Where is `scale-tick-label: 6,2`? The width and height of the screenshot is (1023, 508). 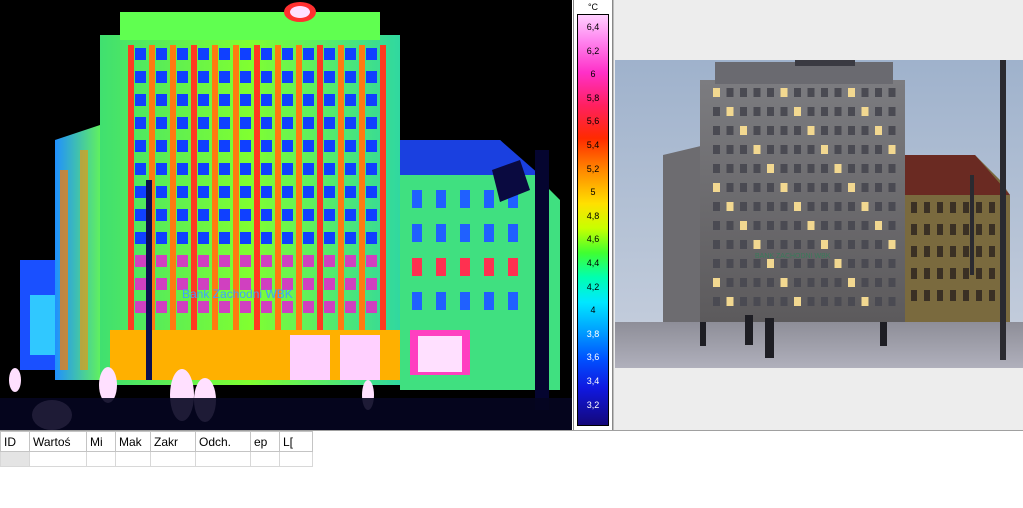 scale-tick-label: 6,2 is located at coordinates (593, 50).